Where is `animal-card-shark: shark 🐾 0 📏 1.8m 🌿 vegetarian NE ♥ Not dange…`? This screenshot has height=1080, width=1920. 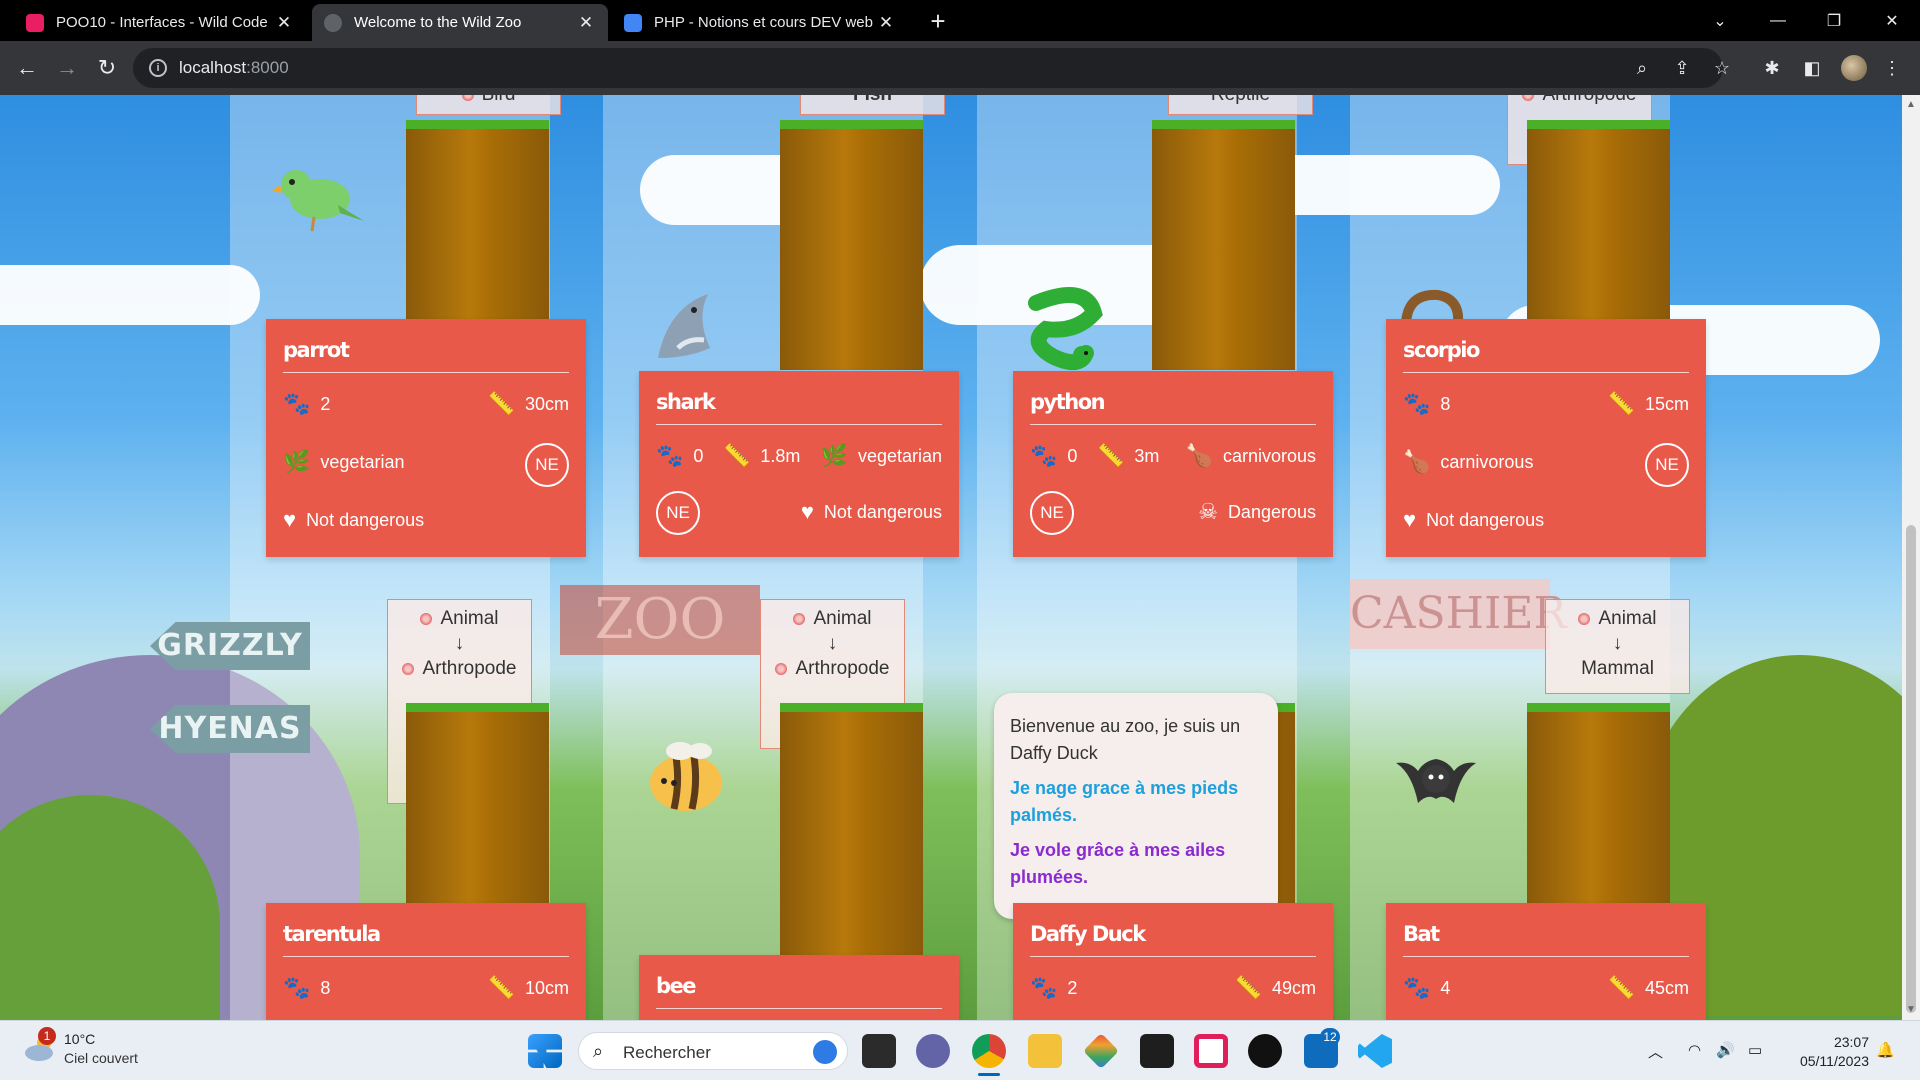
animal-card-shark: shark 🐾 0 📏 1.8m 🌿 vegetarian NE ♥ Not dange… is located at coordinates (799, 464).